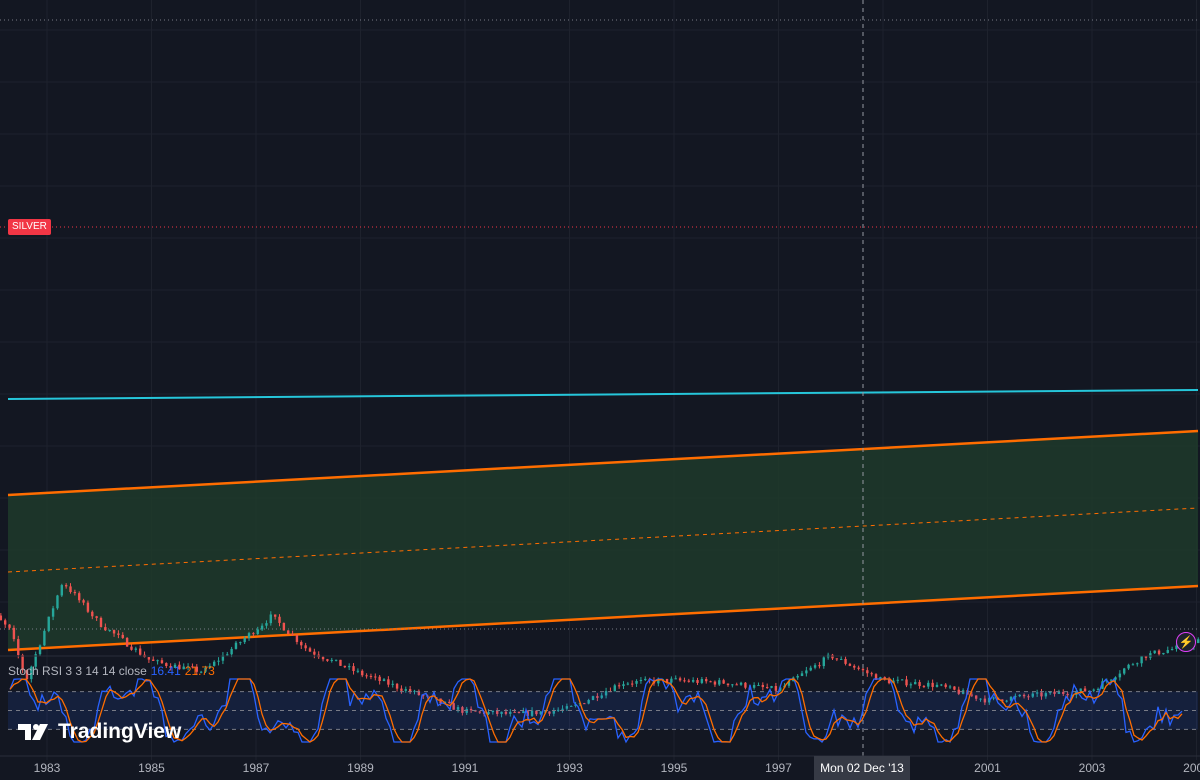 This screenshot has width=1200, height=780. What do you see at coordinates (120, 731) in the screenshot?
I see `brand-name: TradingView` at bounding box center [120, 731].